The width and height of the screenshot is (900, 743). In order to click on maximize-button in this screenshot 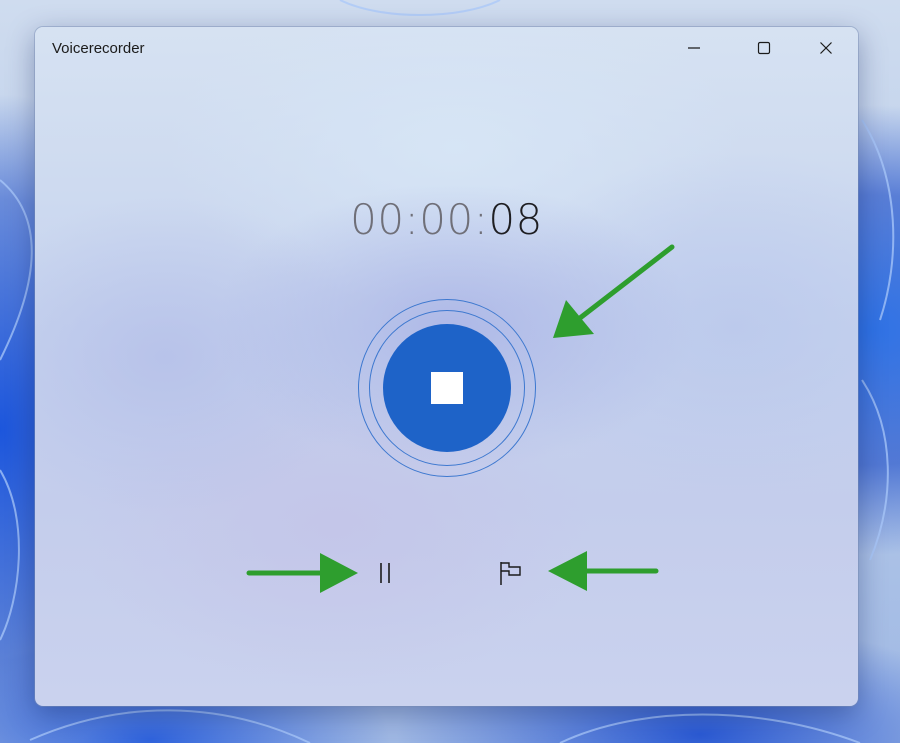, I will do `click(764, 48)`.